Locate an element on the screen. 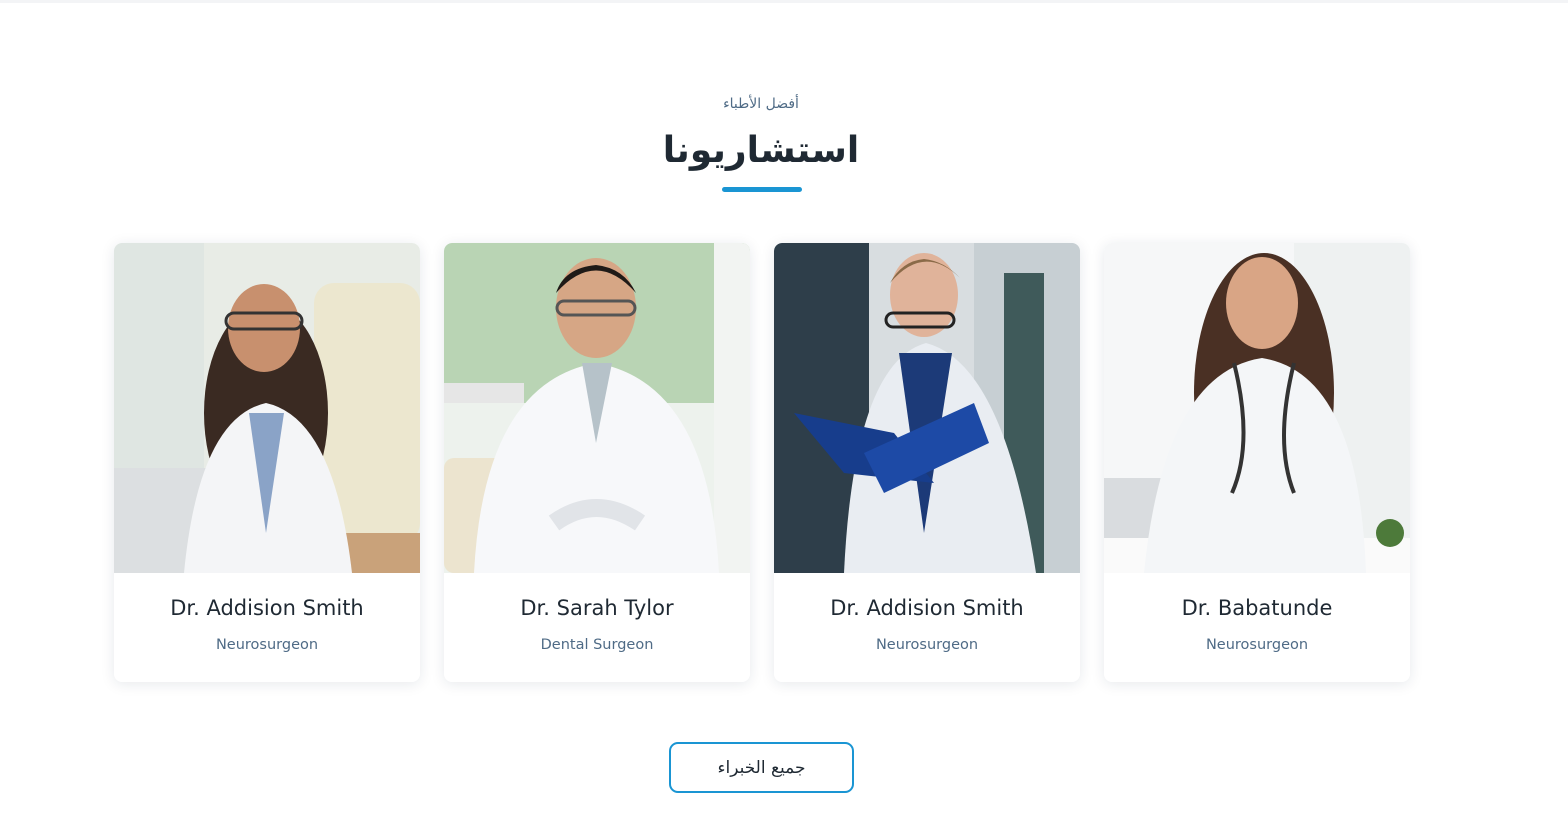  doctor-card: Dr. Sarah Tylor Dental Surgeon is located at coordinates (597, 462).